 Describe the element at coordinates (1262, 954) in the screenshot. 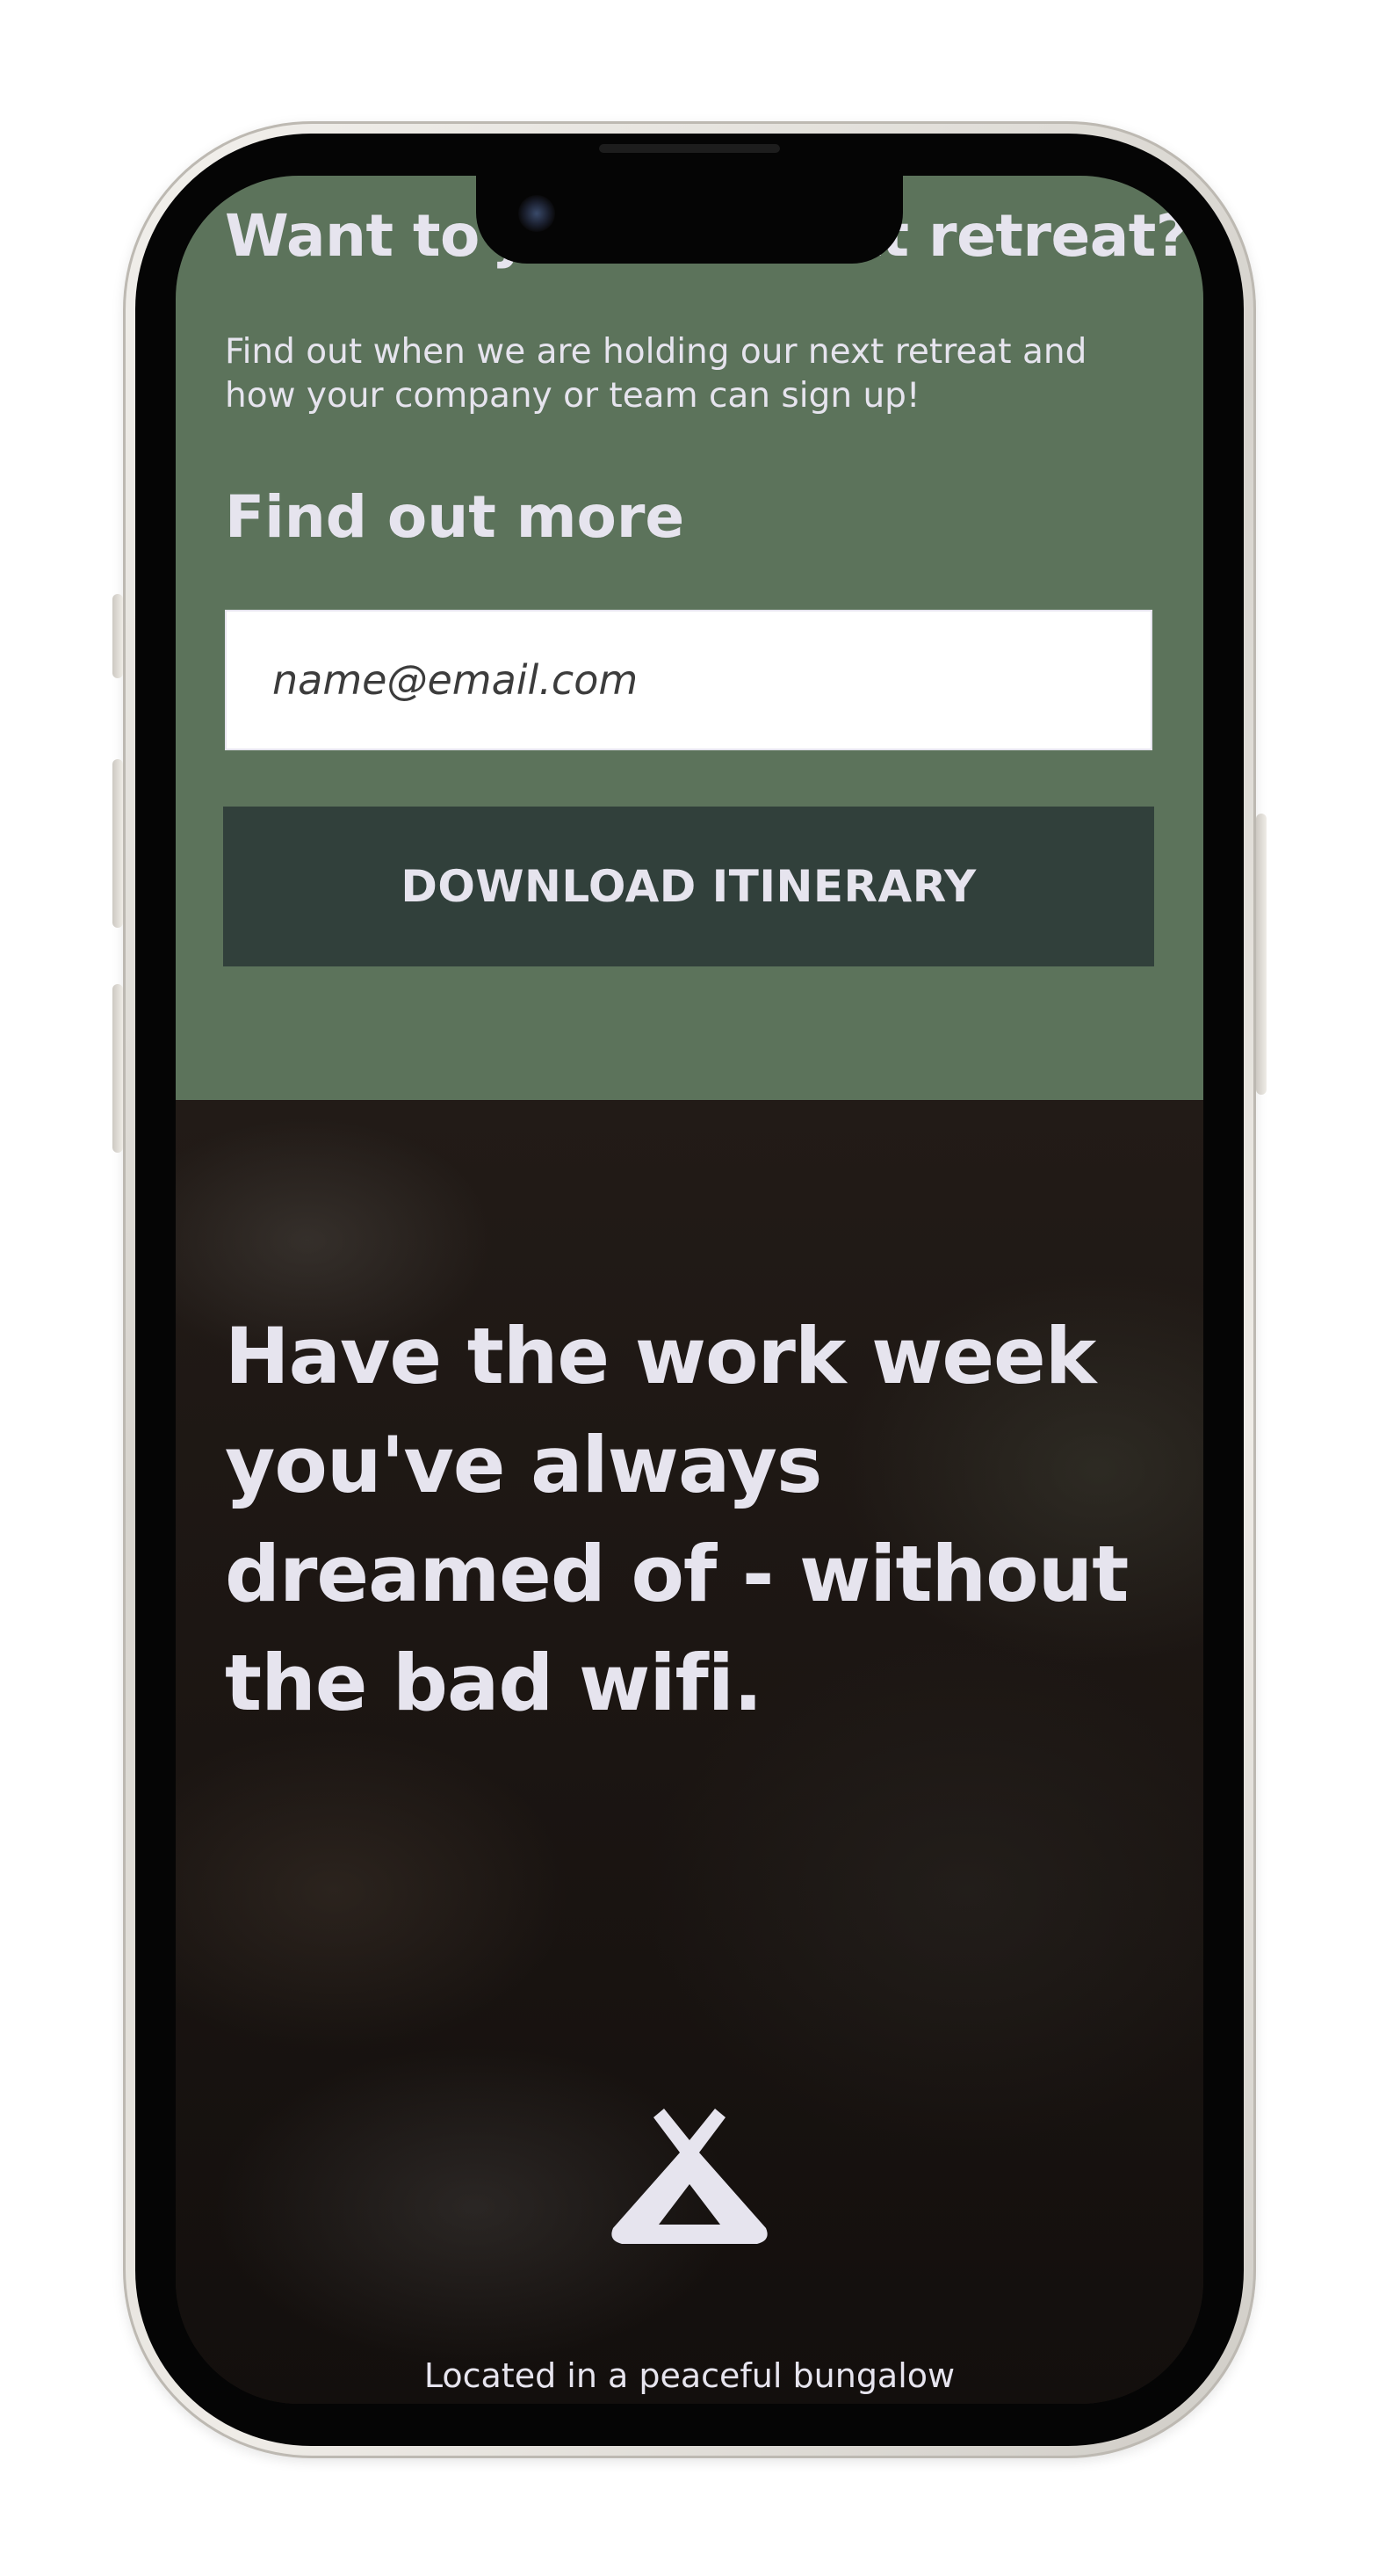

I see `power-button` at that location.